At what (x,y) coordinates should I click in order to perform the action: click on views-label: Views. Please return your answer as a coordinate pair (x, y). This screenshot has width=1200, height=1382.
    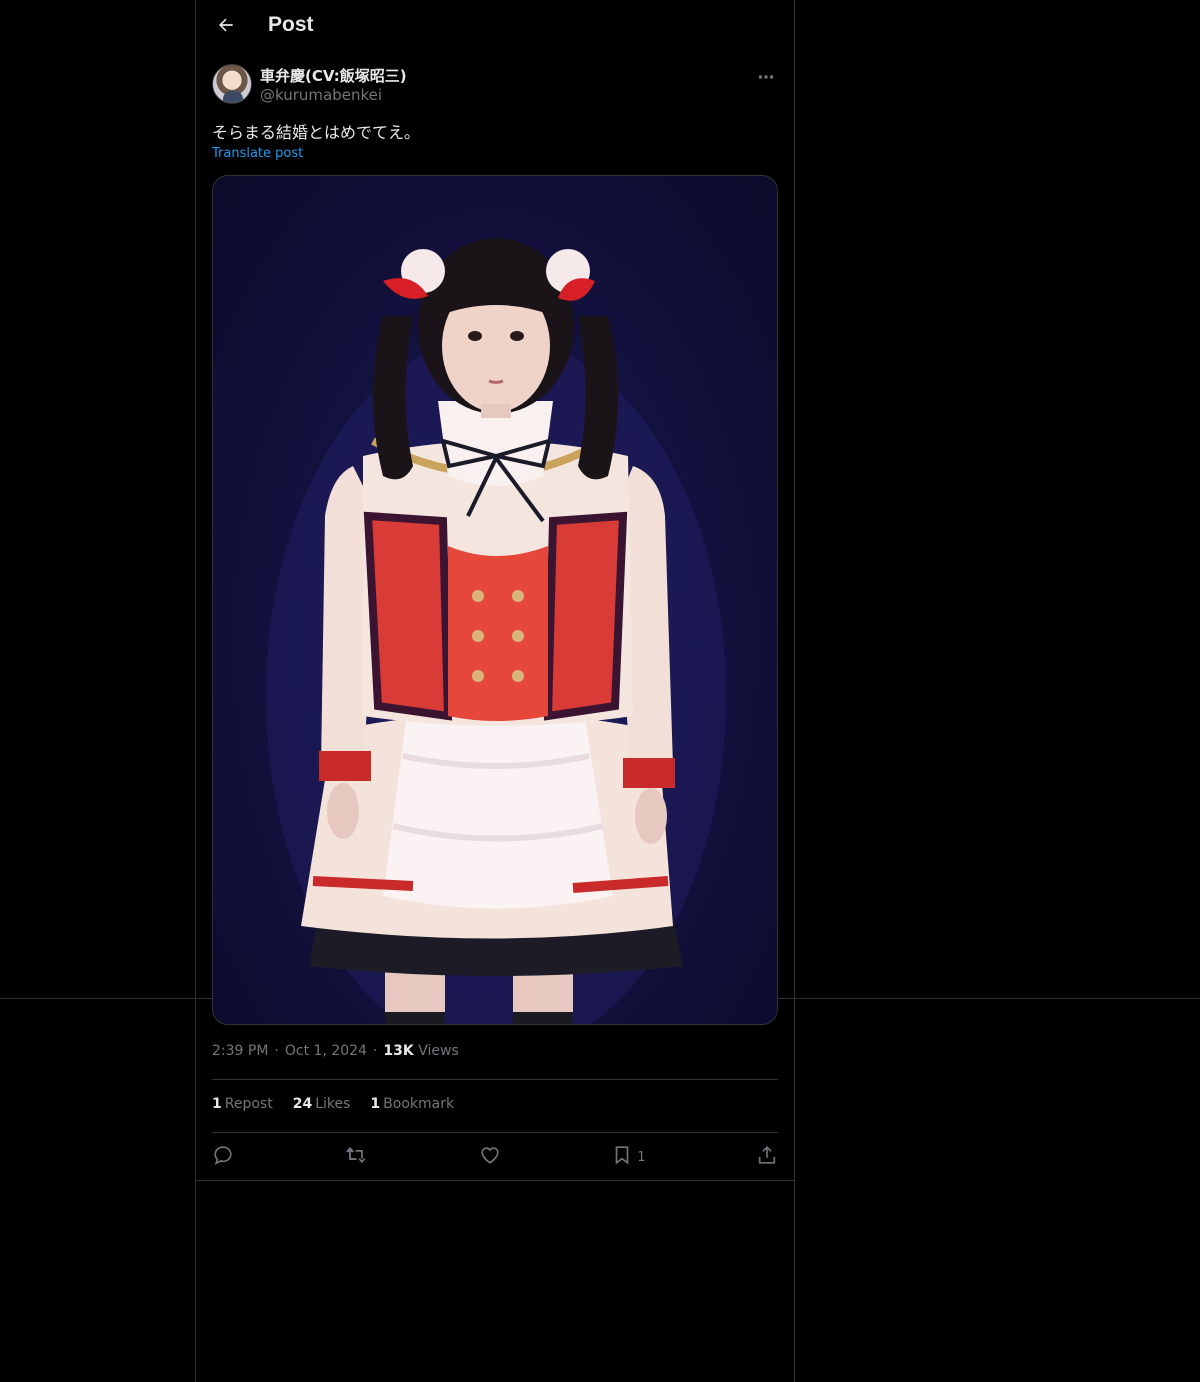
    Looking at the image, I should click on (438, 1051).